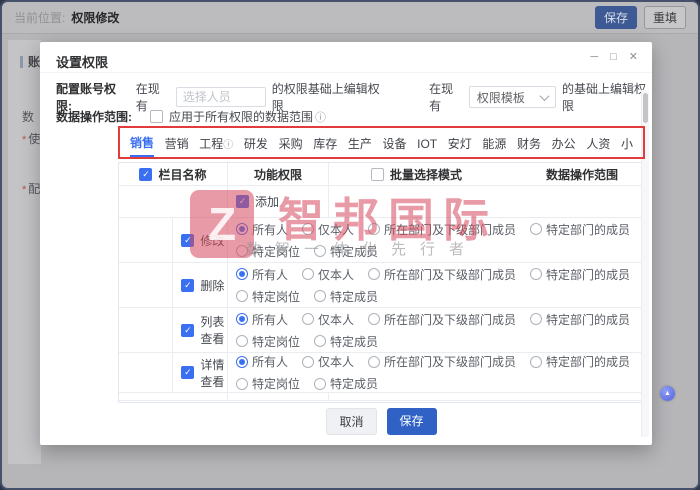 The image size is (700, 490). I want to click on module-tab: 小, so click(627, 142).